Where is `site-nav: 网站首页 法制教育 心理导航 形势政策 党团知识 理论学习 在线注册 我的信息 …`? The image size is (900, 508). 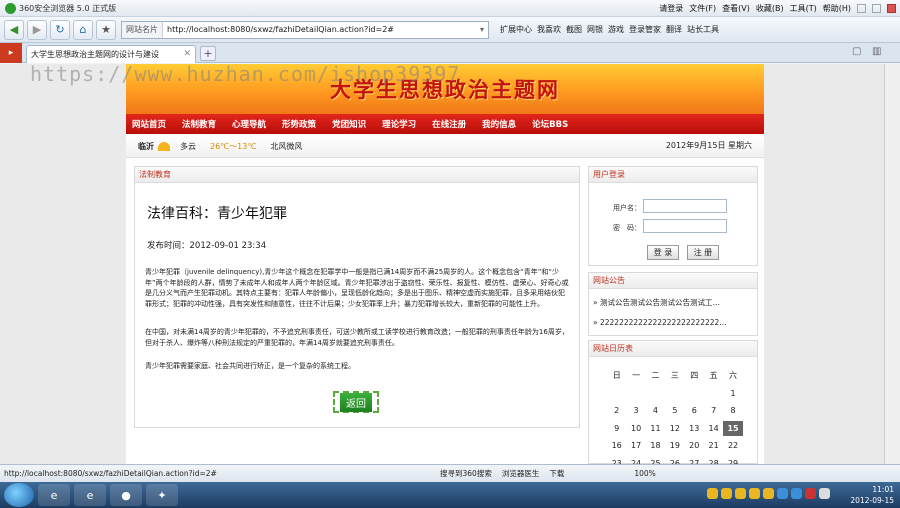 site-nav: 网站首页 法制教育 心理导航 形势政策 党团知识 理论学习 在线注册 我的信息 … is located at coordinates (445, 124).